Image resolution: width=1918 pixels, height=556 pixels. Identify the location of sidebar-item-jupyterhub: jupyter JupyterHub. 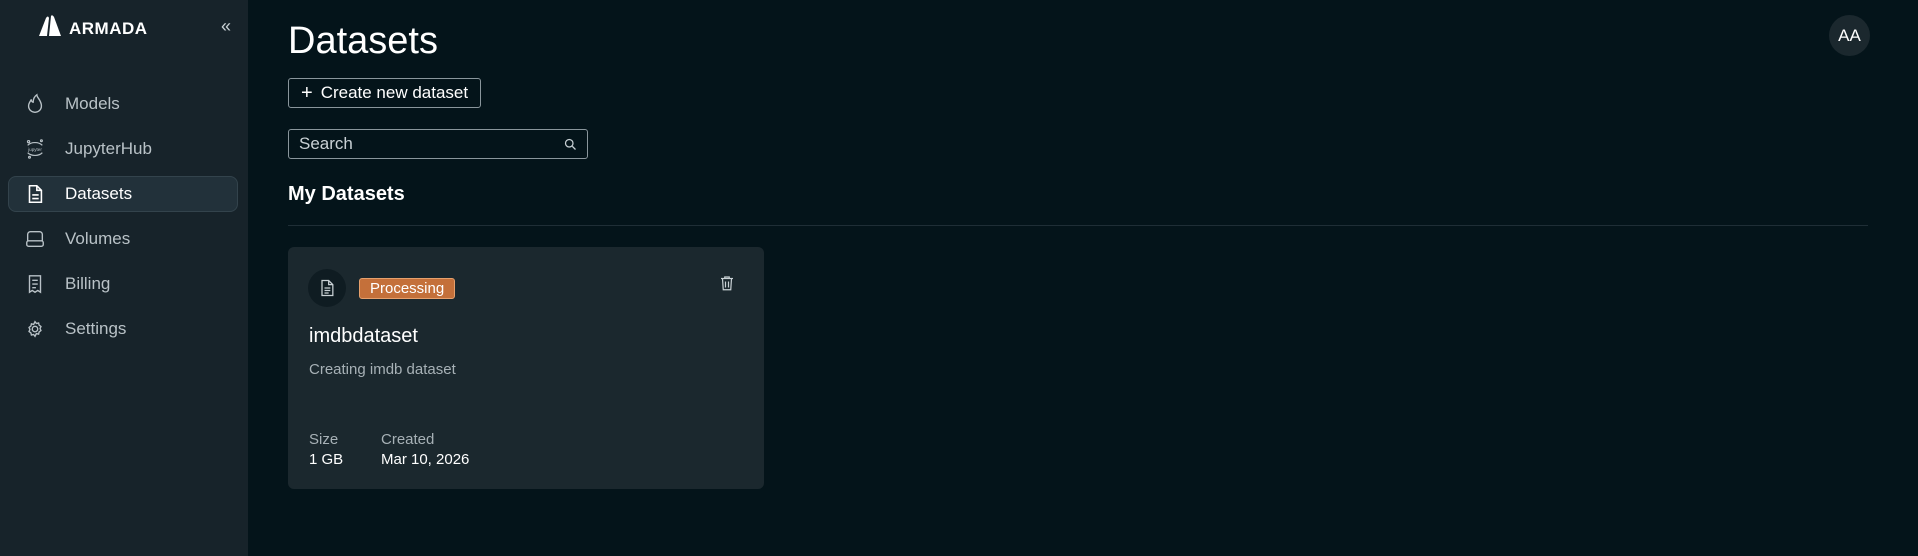
(123, 149).